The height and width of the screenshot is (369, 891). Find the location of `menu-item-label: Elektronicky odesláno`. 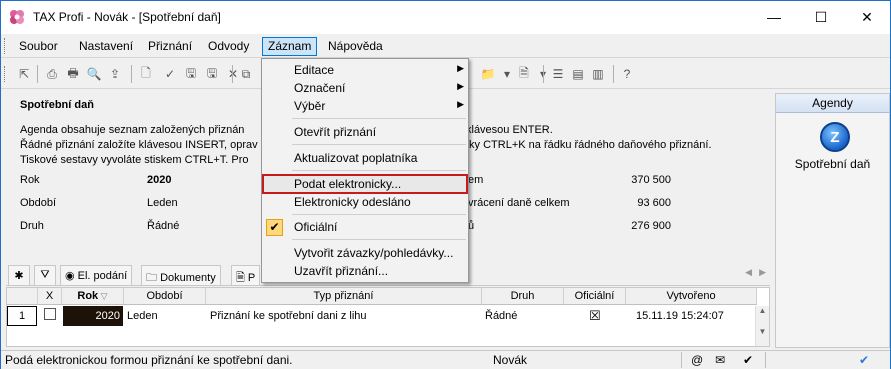

menu-item-label: Elektronicky odesláno is located at coordinates (352, 202).